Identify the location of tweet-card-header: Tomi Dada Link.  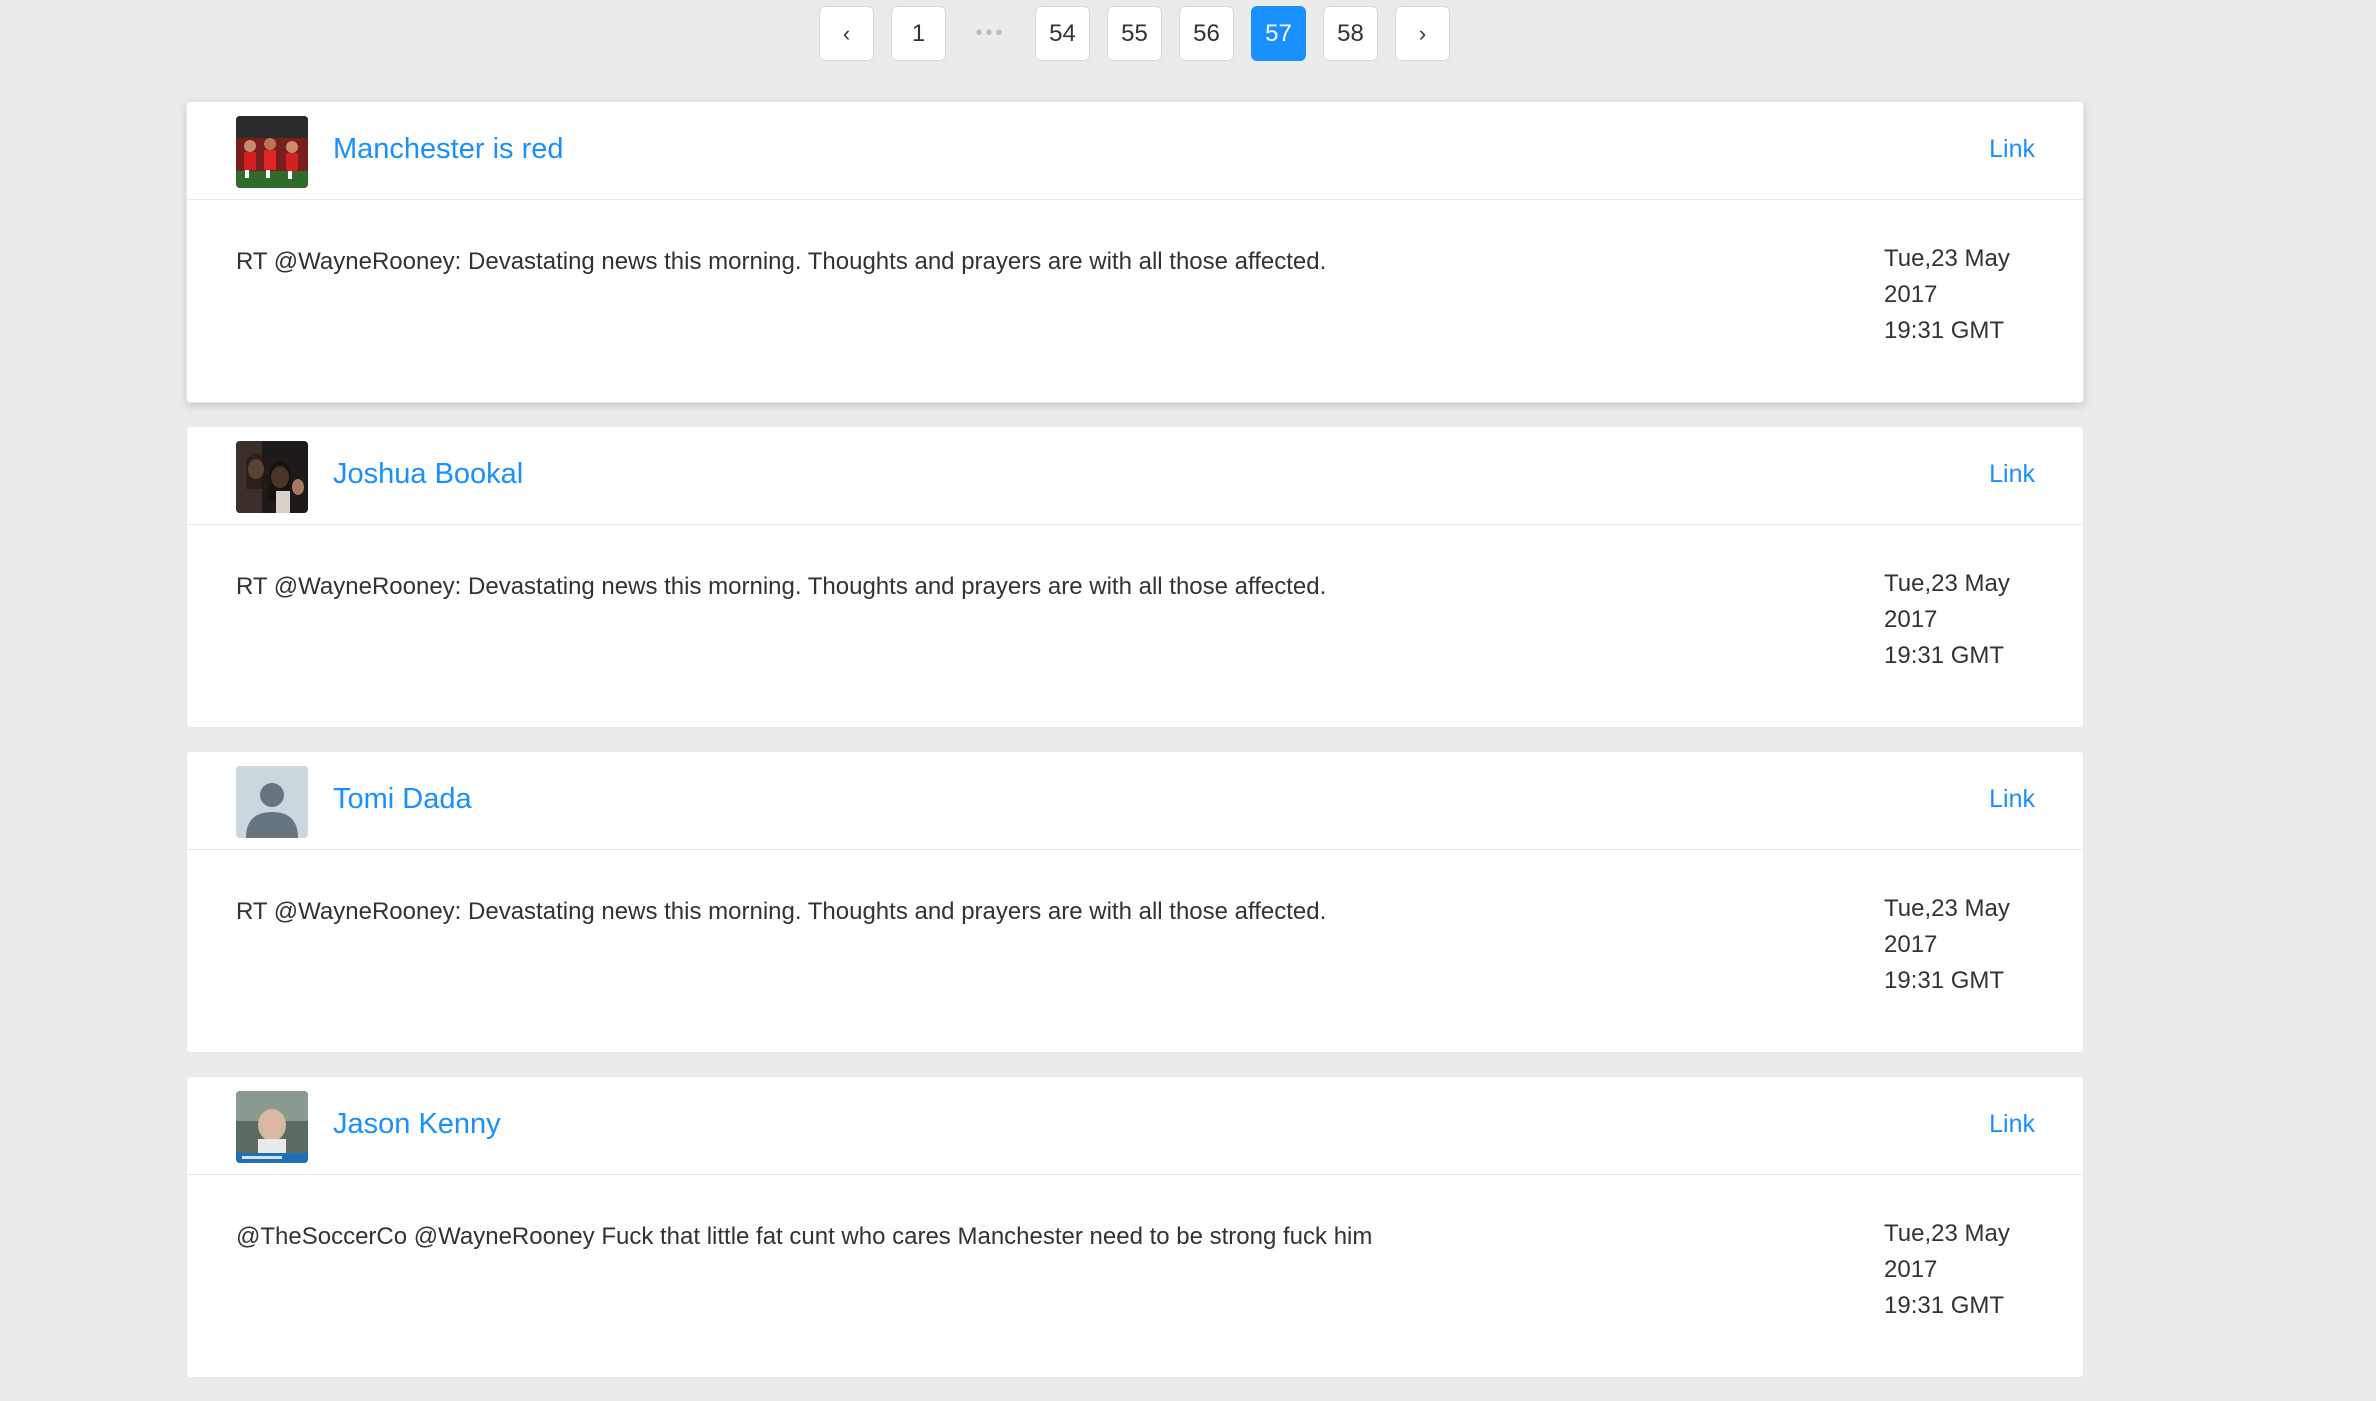
(1135, 801).